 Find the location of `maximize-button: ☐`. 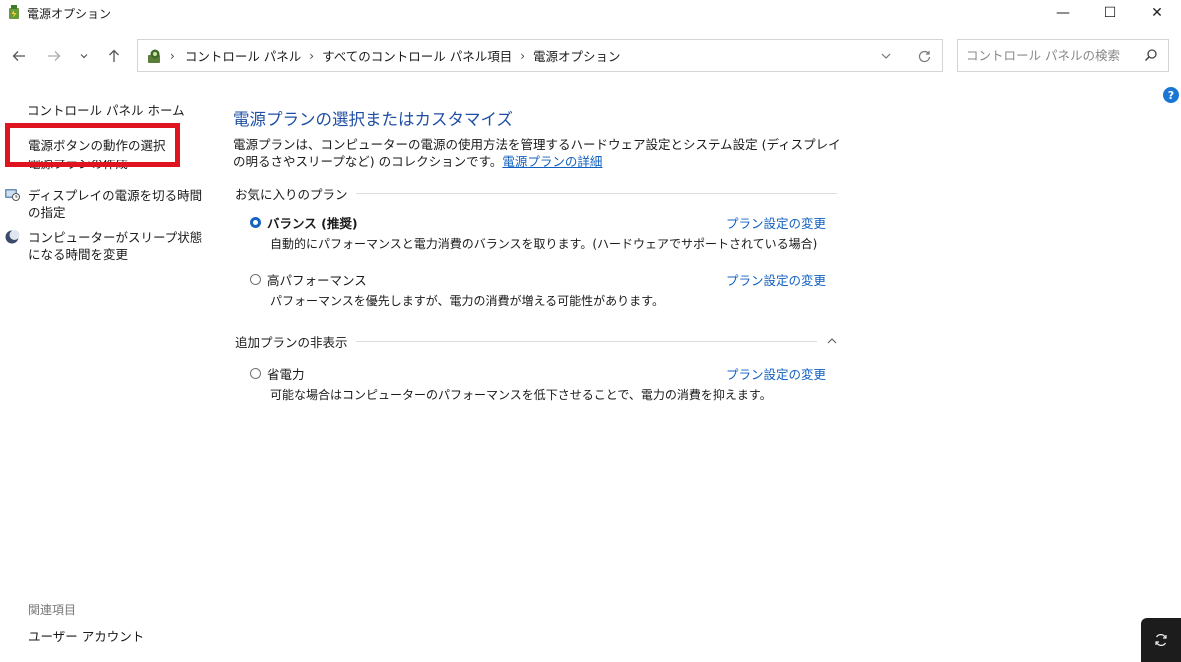

maximize-button: ☐ is located at coordinates (1110, 13).